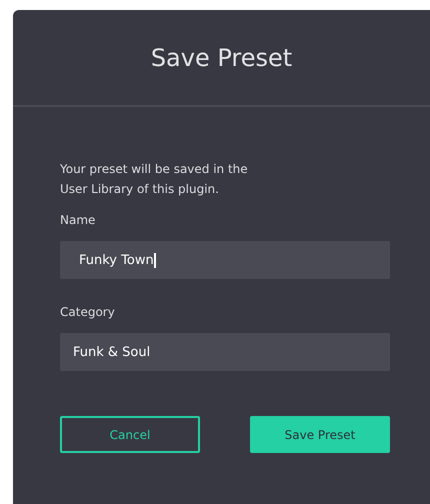  What do you see at coordinates (320, 434) in the screenshot?
I see `save-button: Save Preset` at bounding box center [320, 434].